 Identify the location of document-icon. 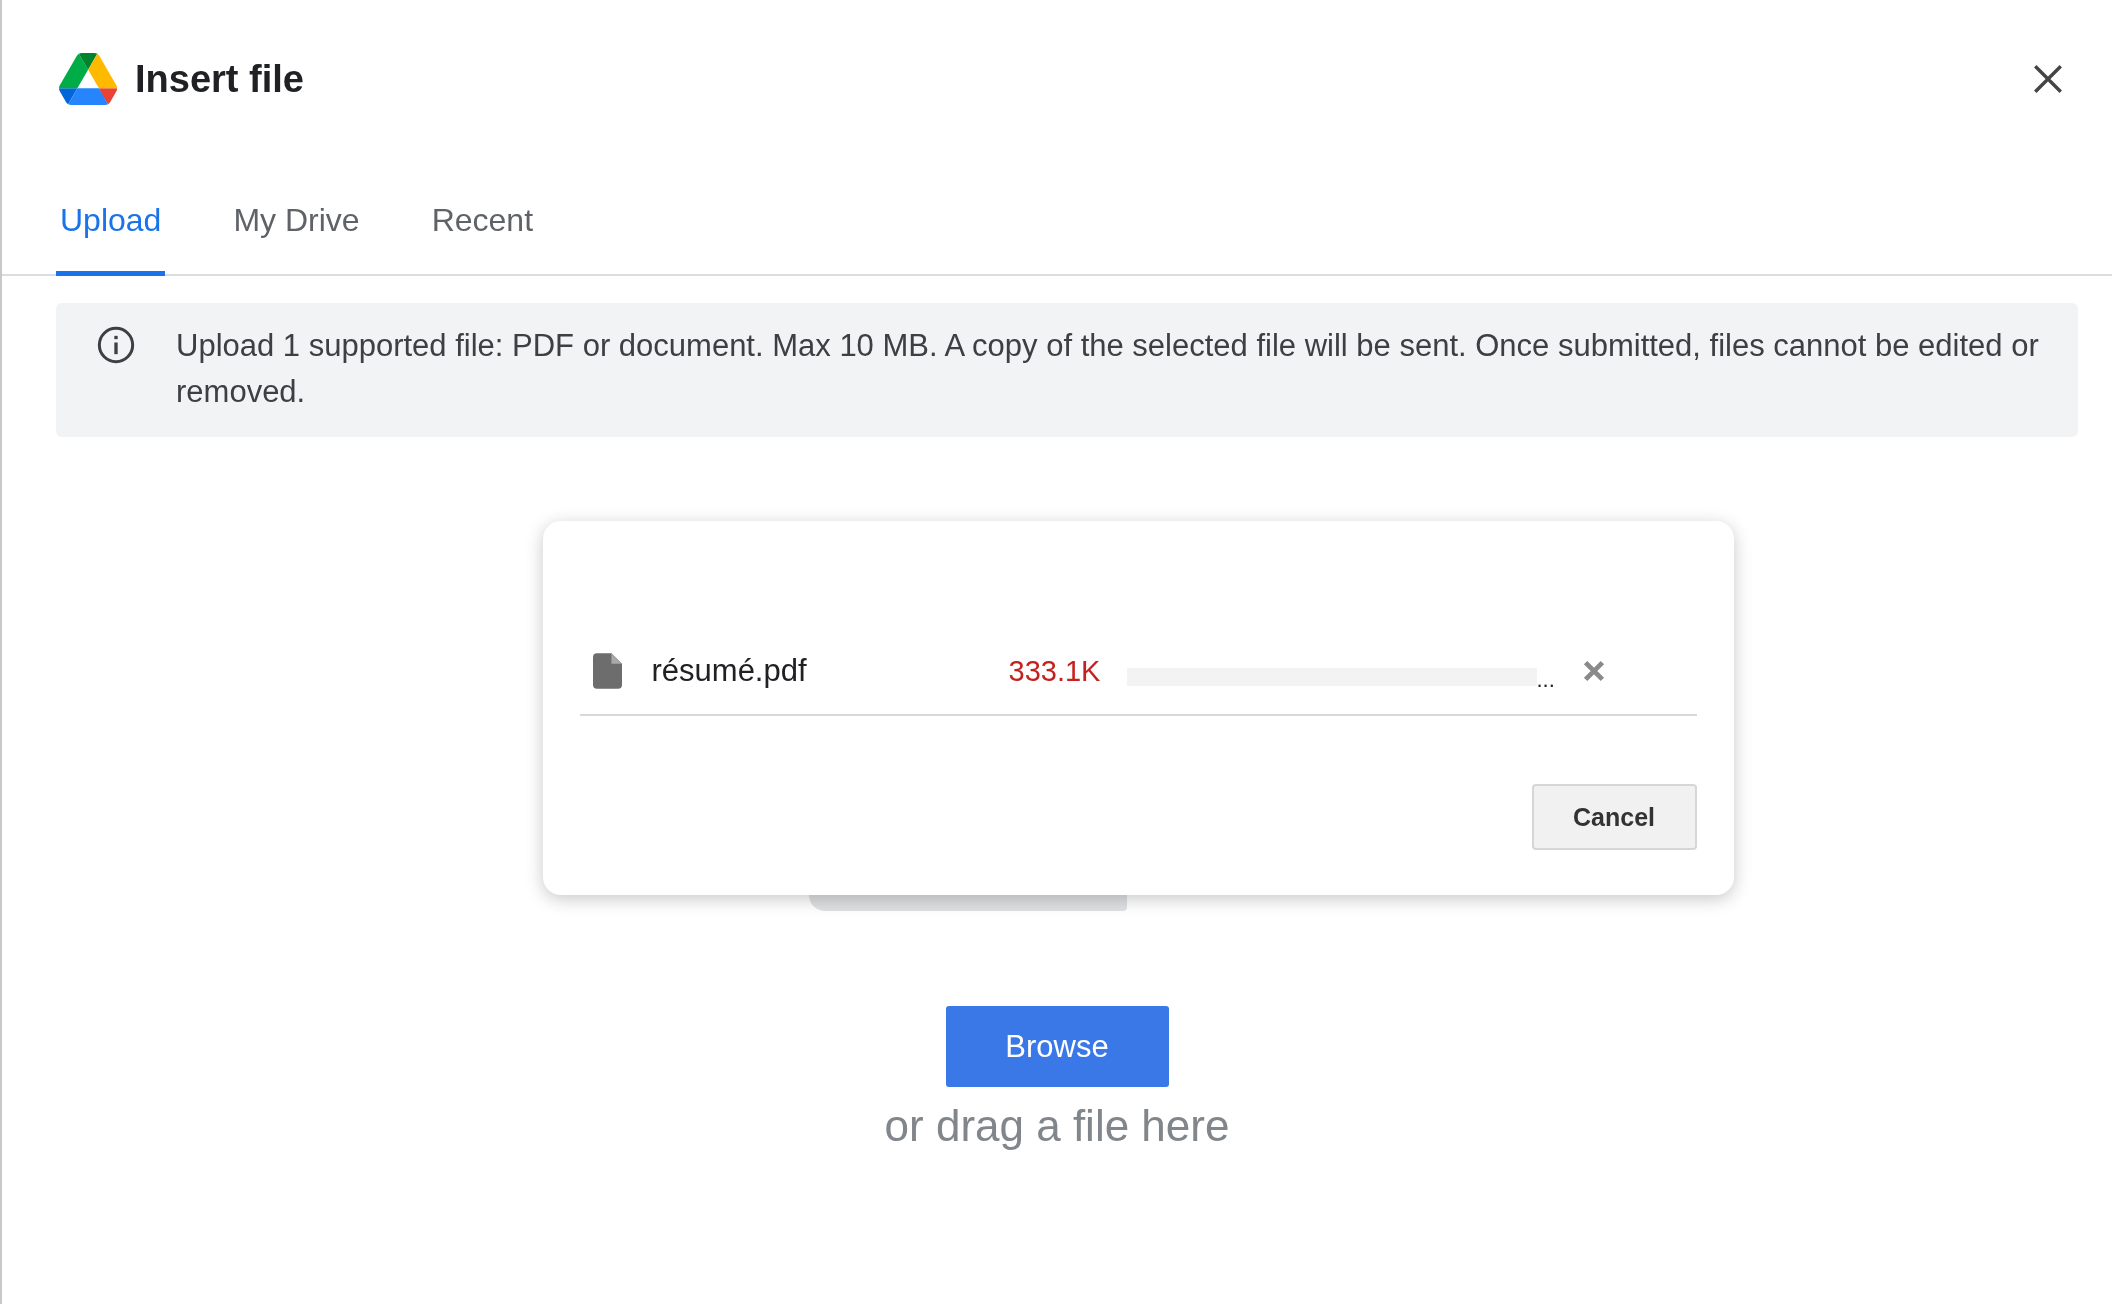
(607, 671).